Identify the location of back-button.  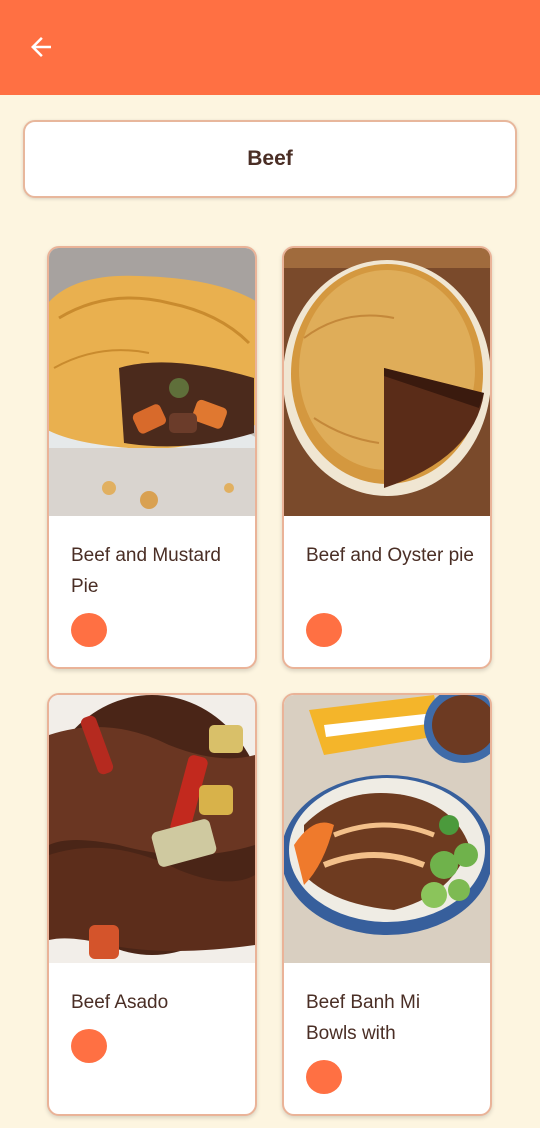
(41, 47).